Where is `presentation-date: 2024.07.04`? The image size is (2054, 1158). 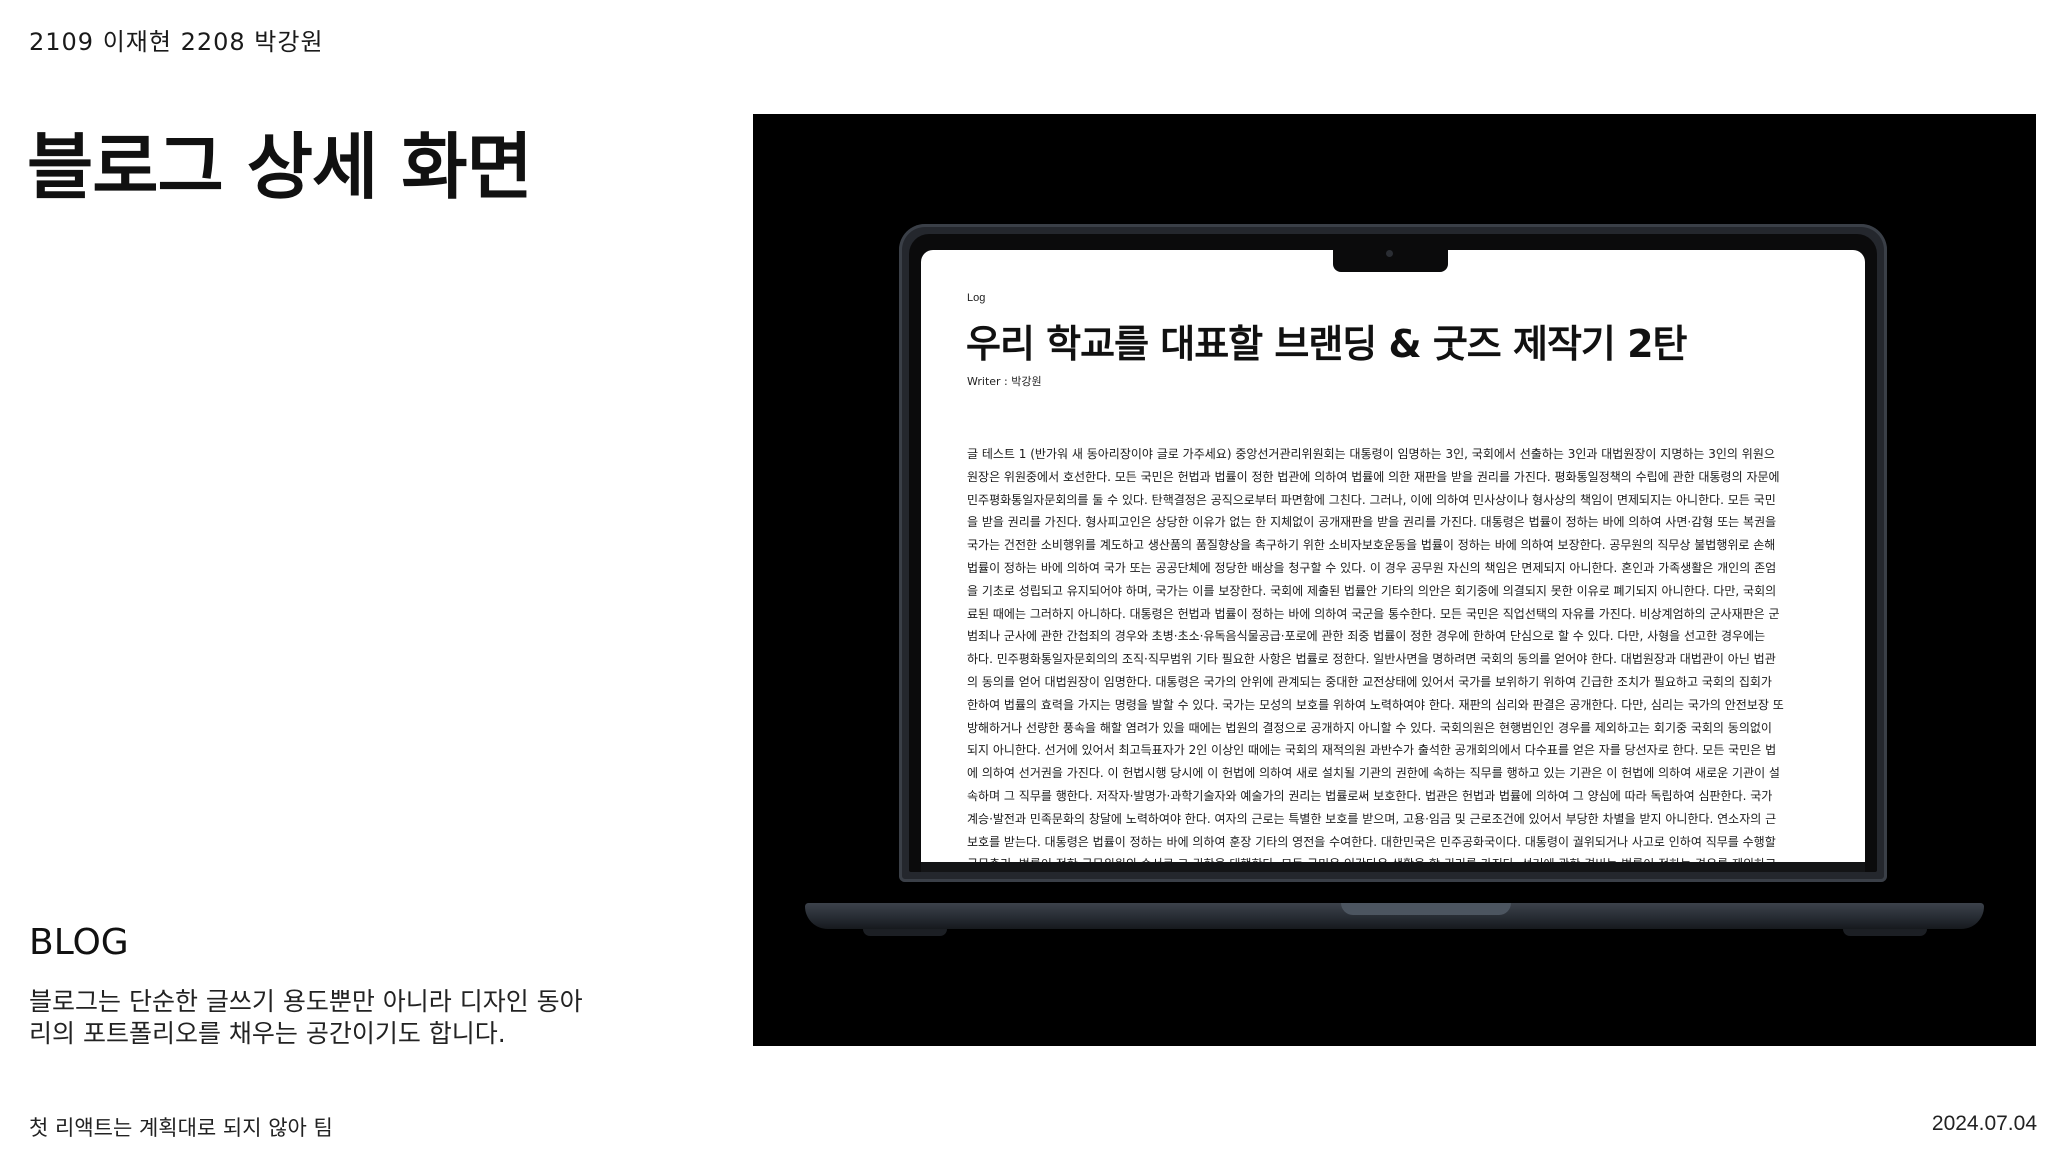
presentation-date: 2024.07.04 is located at coordinates (1984, 1123).